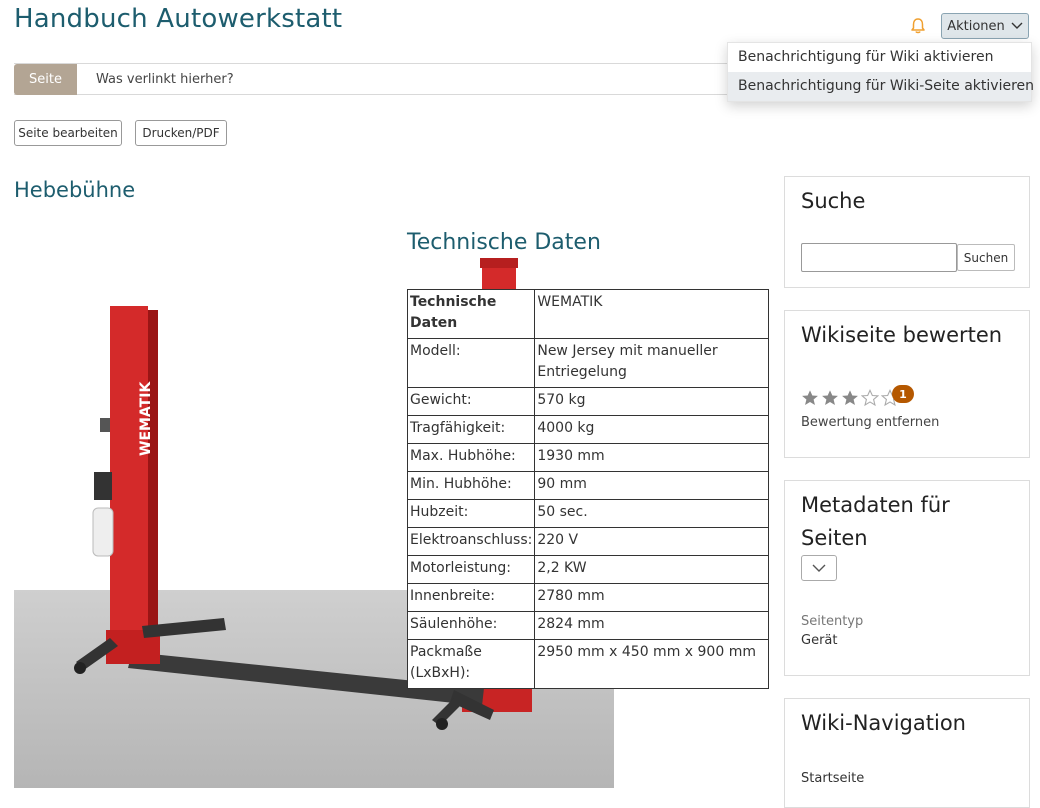 The height and width of the screenshot is (808, 1040). I want to click on actions-dropdown-button: Aktionen, so click(985, 26).